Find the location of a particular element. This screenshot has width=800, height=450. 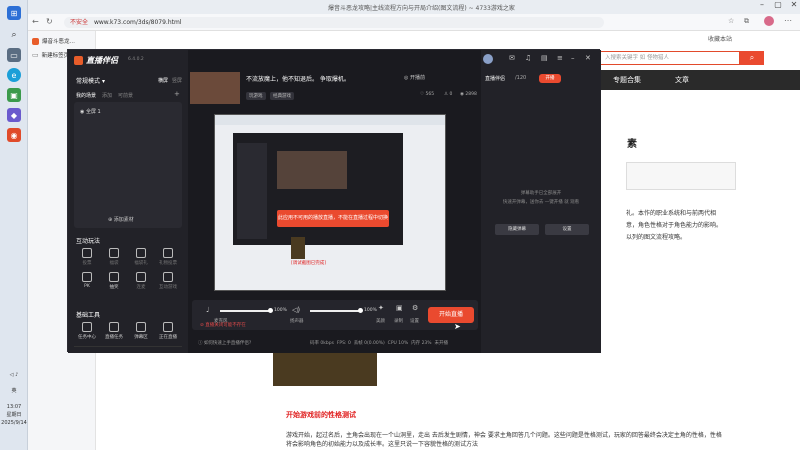

address-input: 不安全 www.k73.com/3ds/8079.html is located at coordinates (334, 22).